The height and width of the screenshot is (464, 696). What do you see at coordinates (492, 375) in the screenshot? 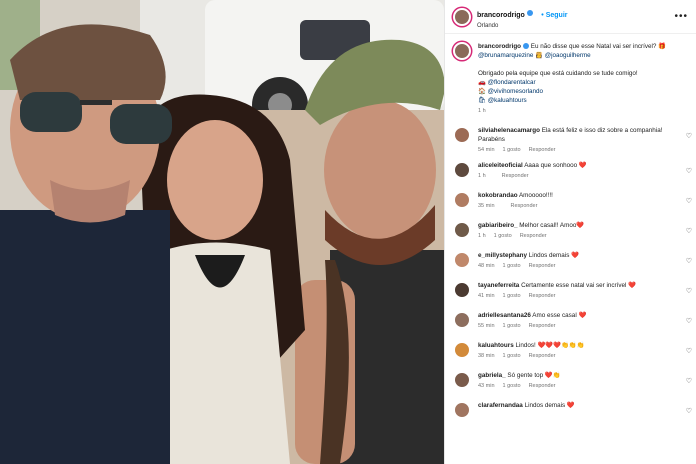
I see `commenter-username: gabriela_` at bounding box center [492, 375].